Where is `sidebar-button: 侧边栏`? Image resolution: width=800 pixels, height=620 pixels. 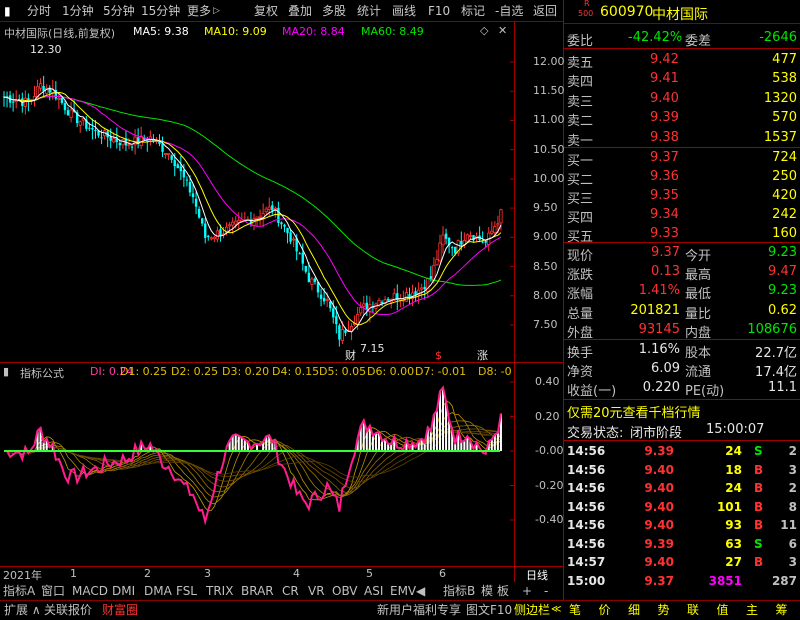 sidebar-button: 侧边栏 is located at coordinates (532, 610).